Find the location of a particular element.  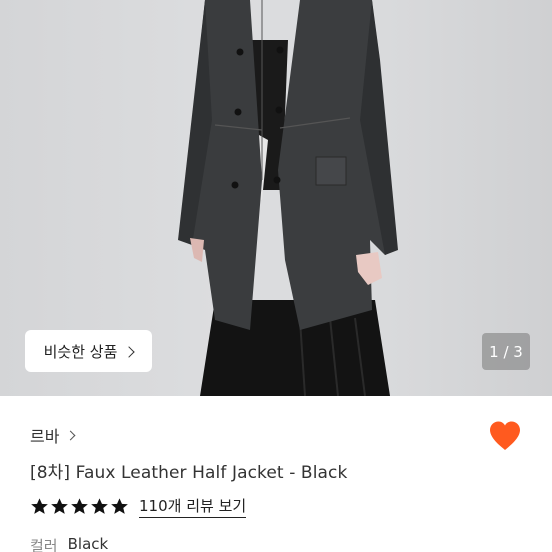

color-option-row: 컬러 Black is located at coordinates (69, 543).